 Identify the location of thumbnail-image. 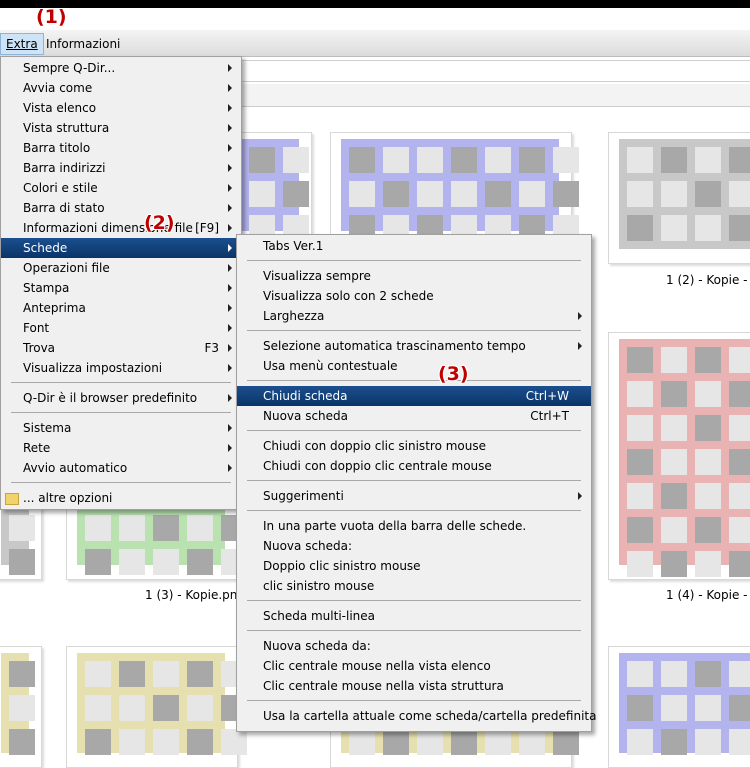
(162, 541).